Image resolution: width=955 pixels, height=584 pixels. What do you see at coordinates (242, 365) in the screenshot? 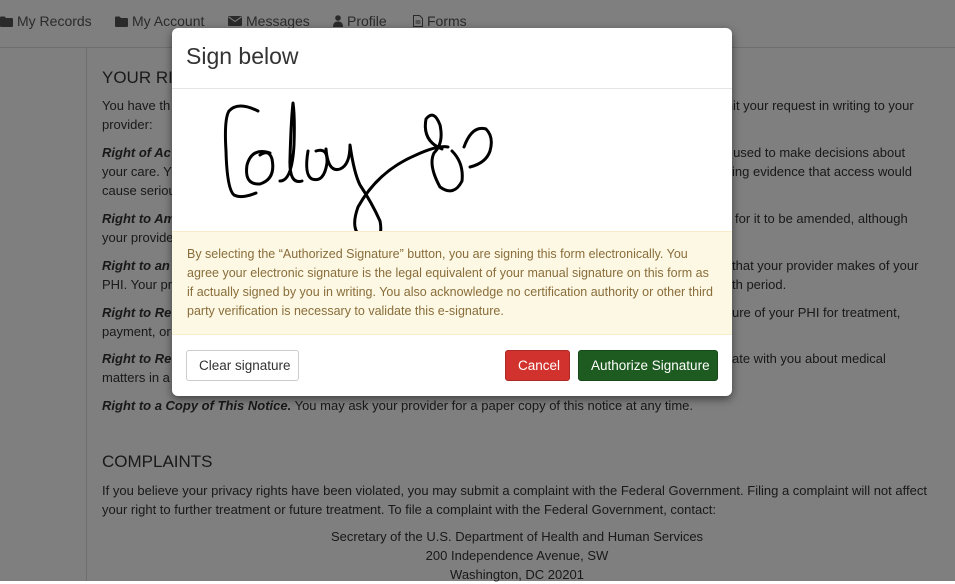
I see `clear-signature-button: Clear signature` at bounding box center [242, 365].